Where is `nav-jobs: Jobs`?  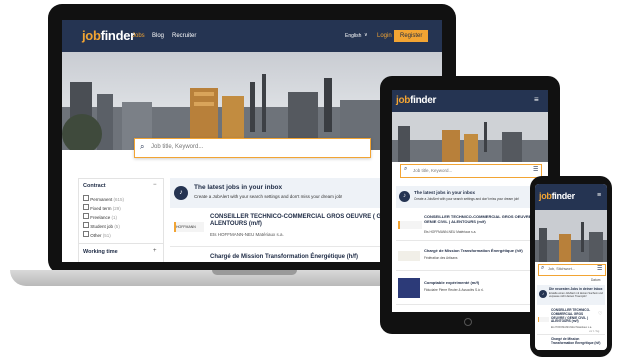 nav-jobs: Jobs is located at coordinates (138, 36).